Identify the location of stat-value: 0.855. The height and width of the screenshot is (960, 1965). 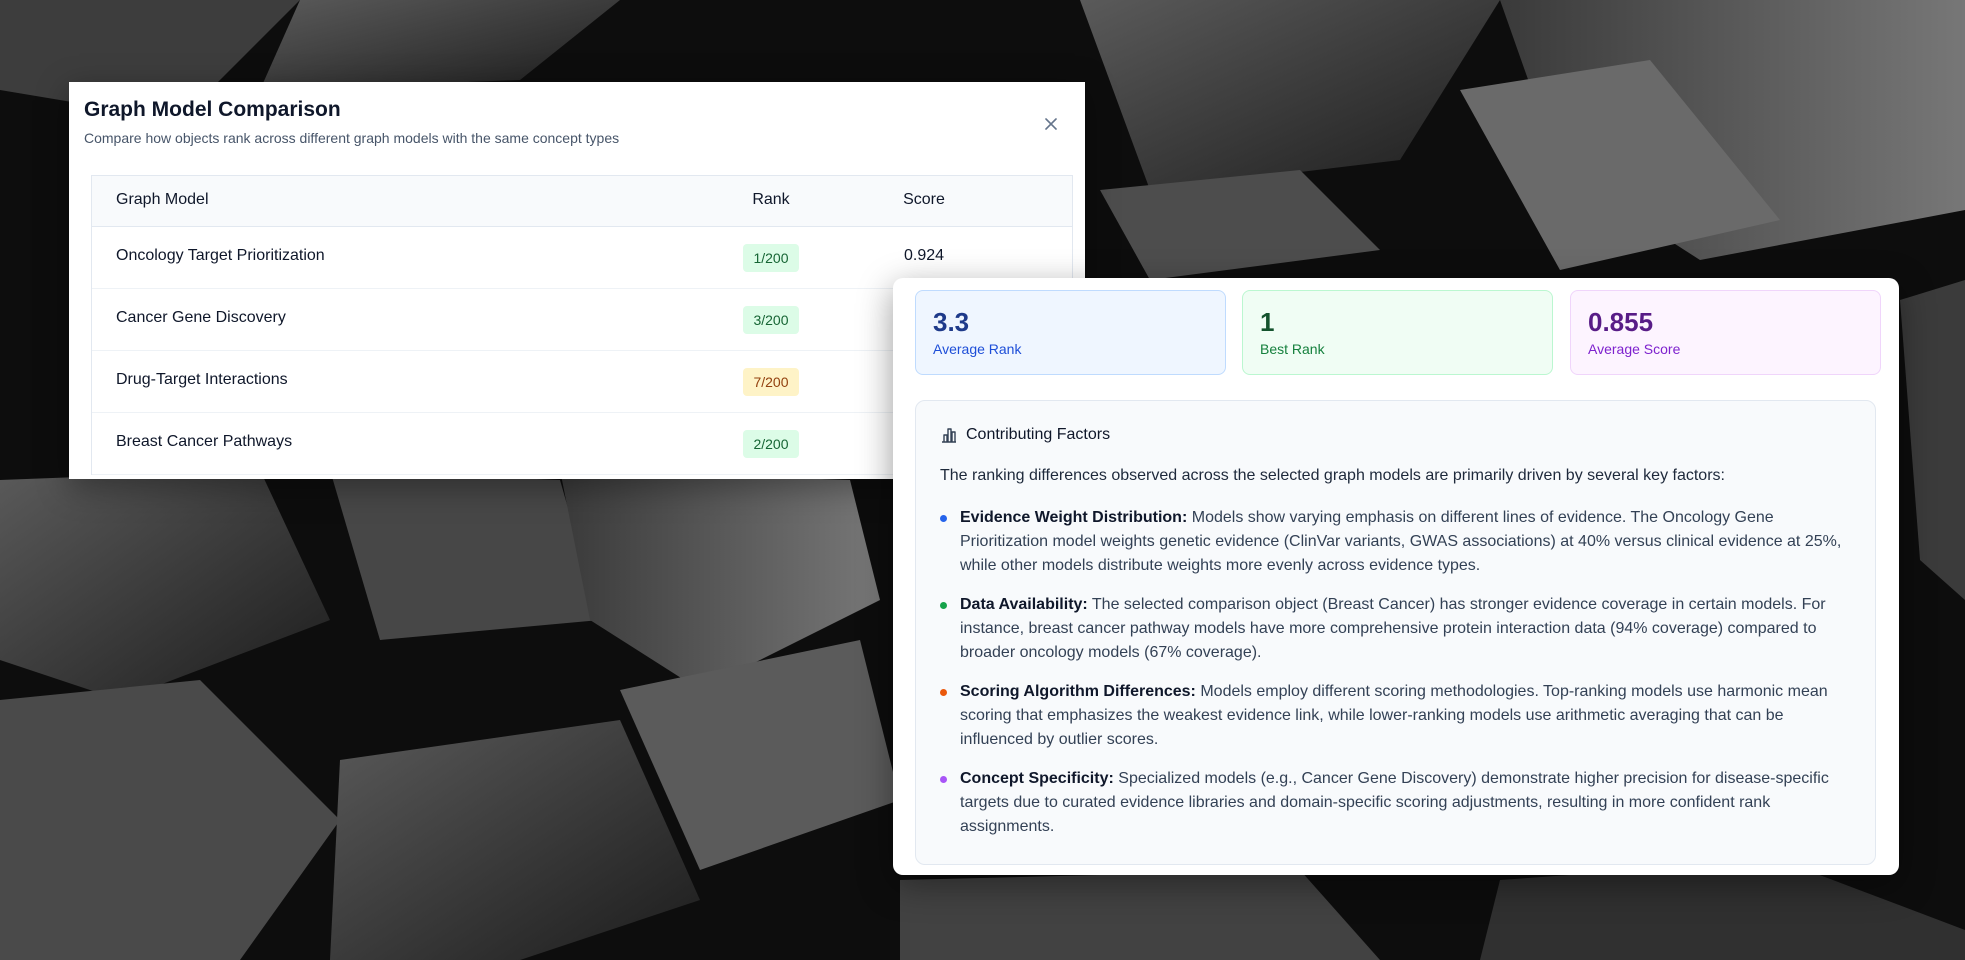
(1621, 322).